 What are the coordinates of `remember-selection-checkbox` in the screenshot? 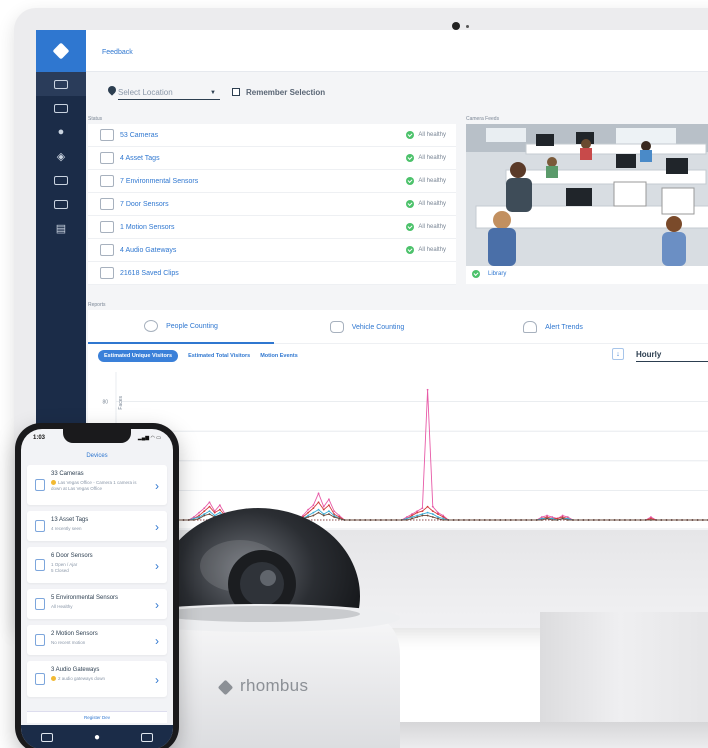 It's located at (236, 92).